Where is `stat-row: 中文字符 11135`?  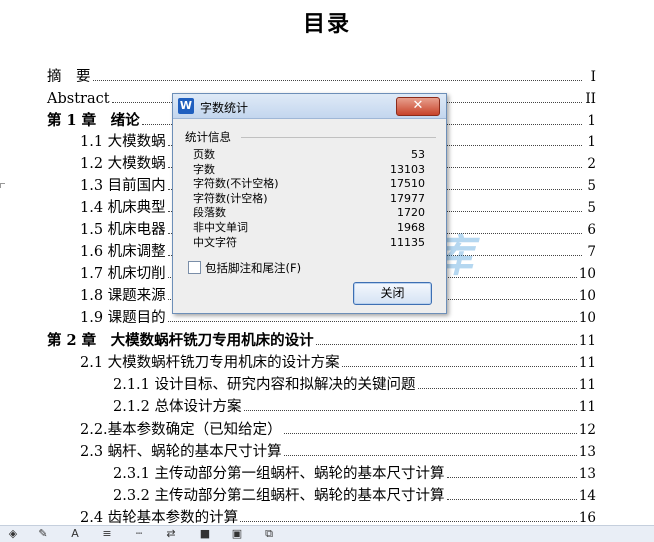
stat-row: 中文字符 11135 is located at coordinates (309, 242).